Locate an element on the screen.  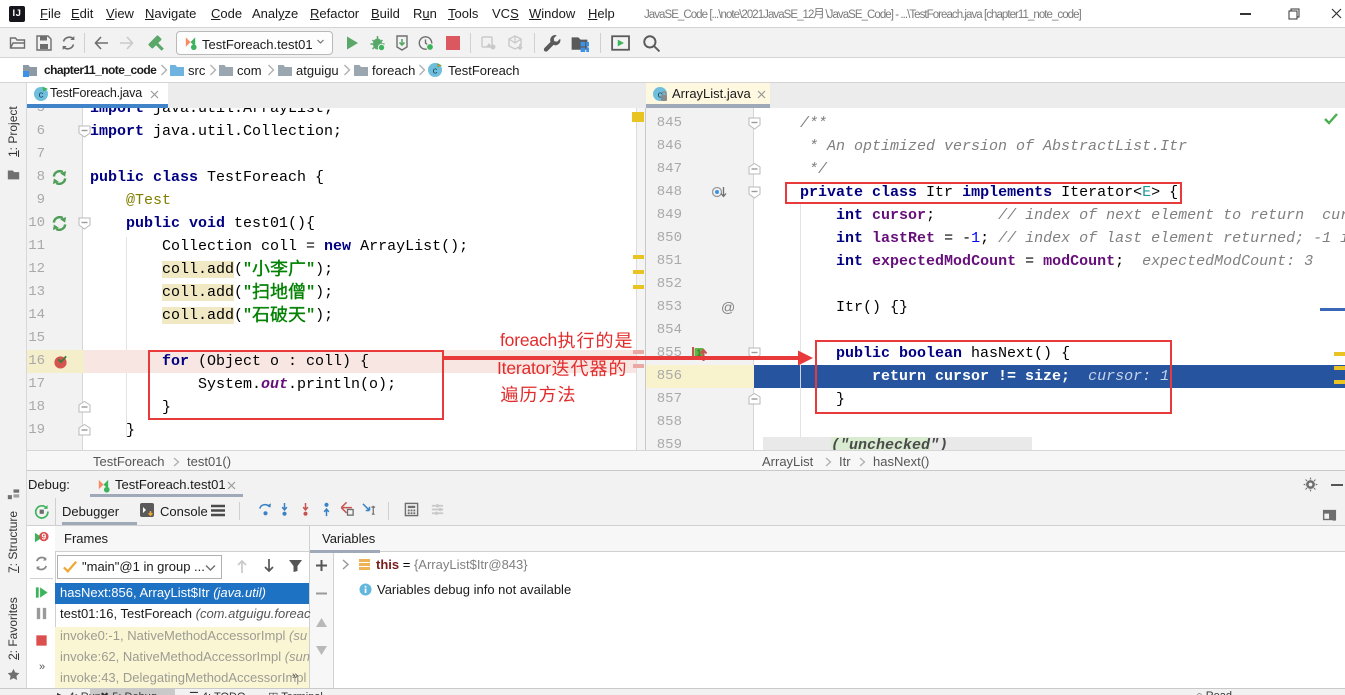
svg-text: 9 is located at coordinates (44, 536).